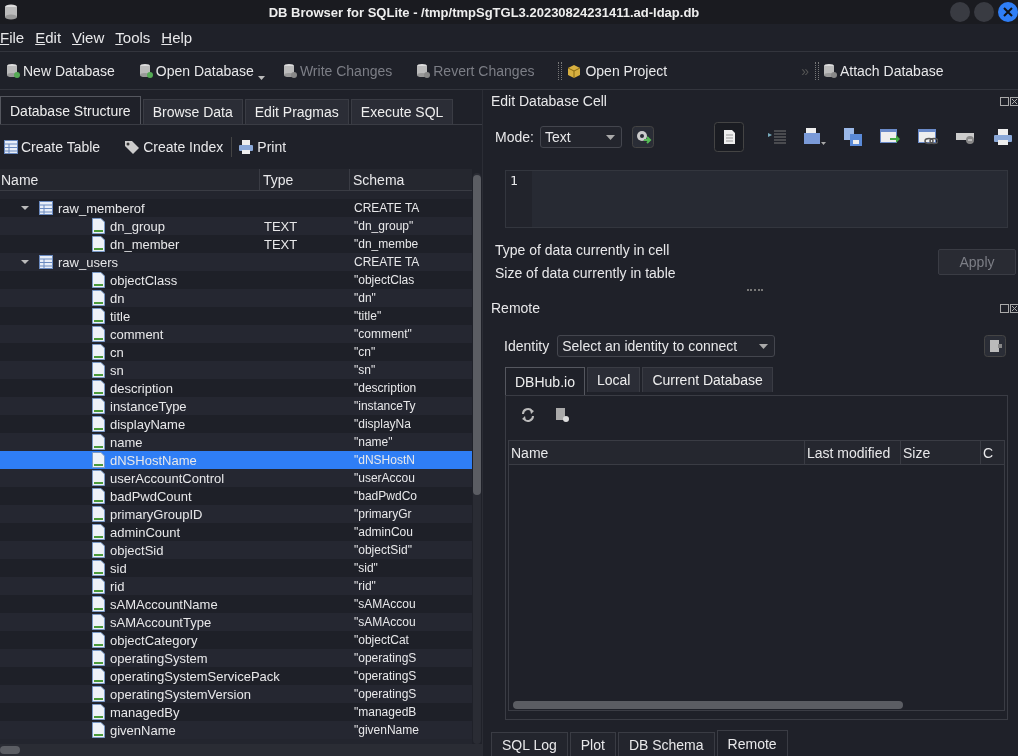 The height and width of the screenshot is (756, 1018). I want to click on item-name: sAMAccountName, so click(164, 604).